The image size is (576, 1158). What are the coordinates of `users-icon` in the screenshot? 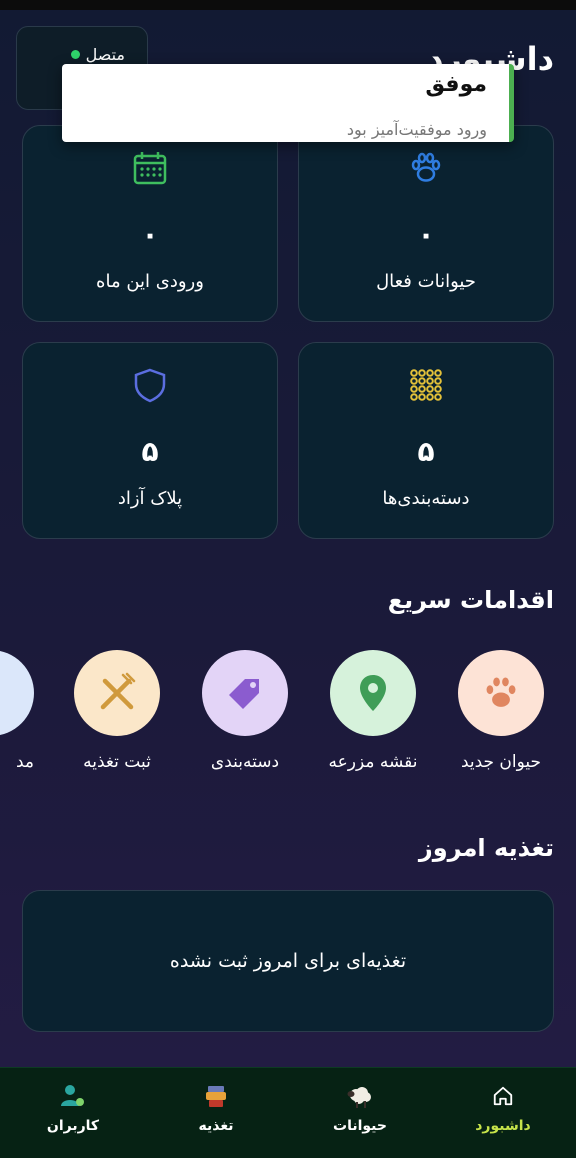 It's located at (73, 1096).